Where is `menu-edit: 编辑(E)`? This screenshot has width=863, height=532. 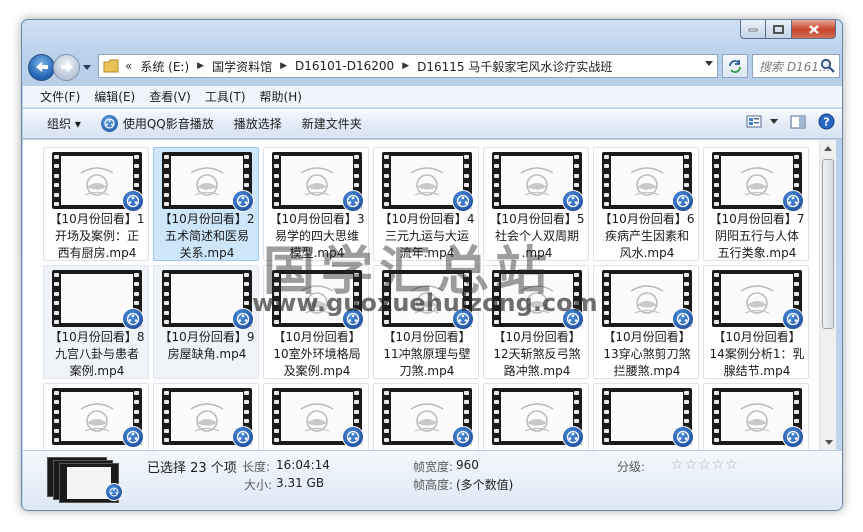
menu-edit: 编辑(E) is located at coordinates (114, 96).